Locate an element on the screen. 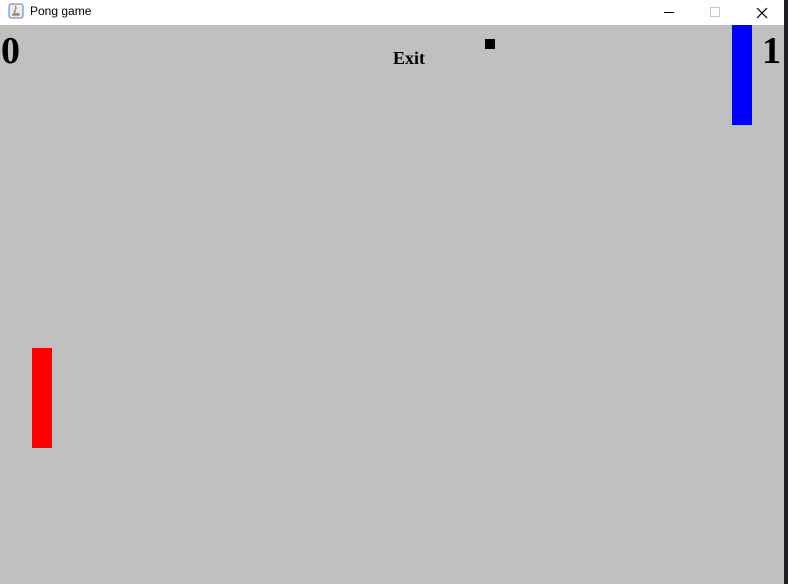  left-player-score: 0 is located at coordinates (10, 51).